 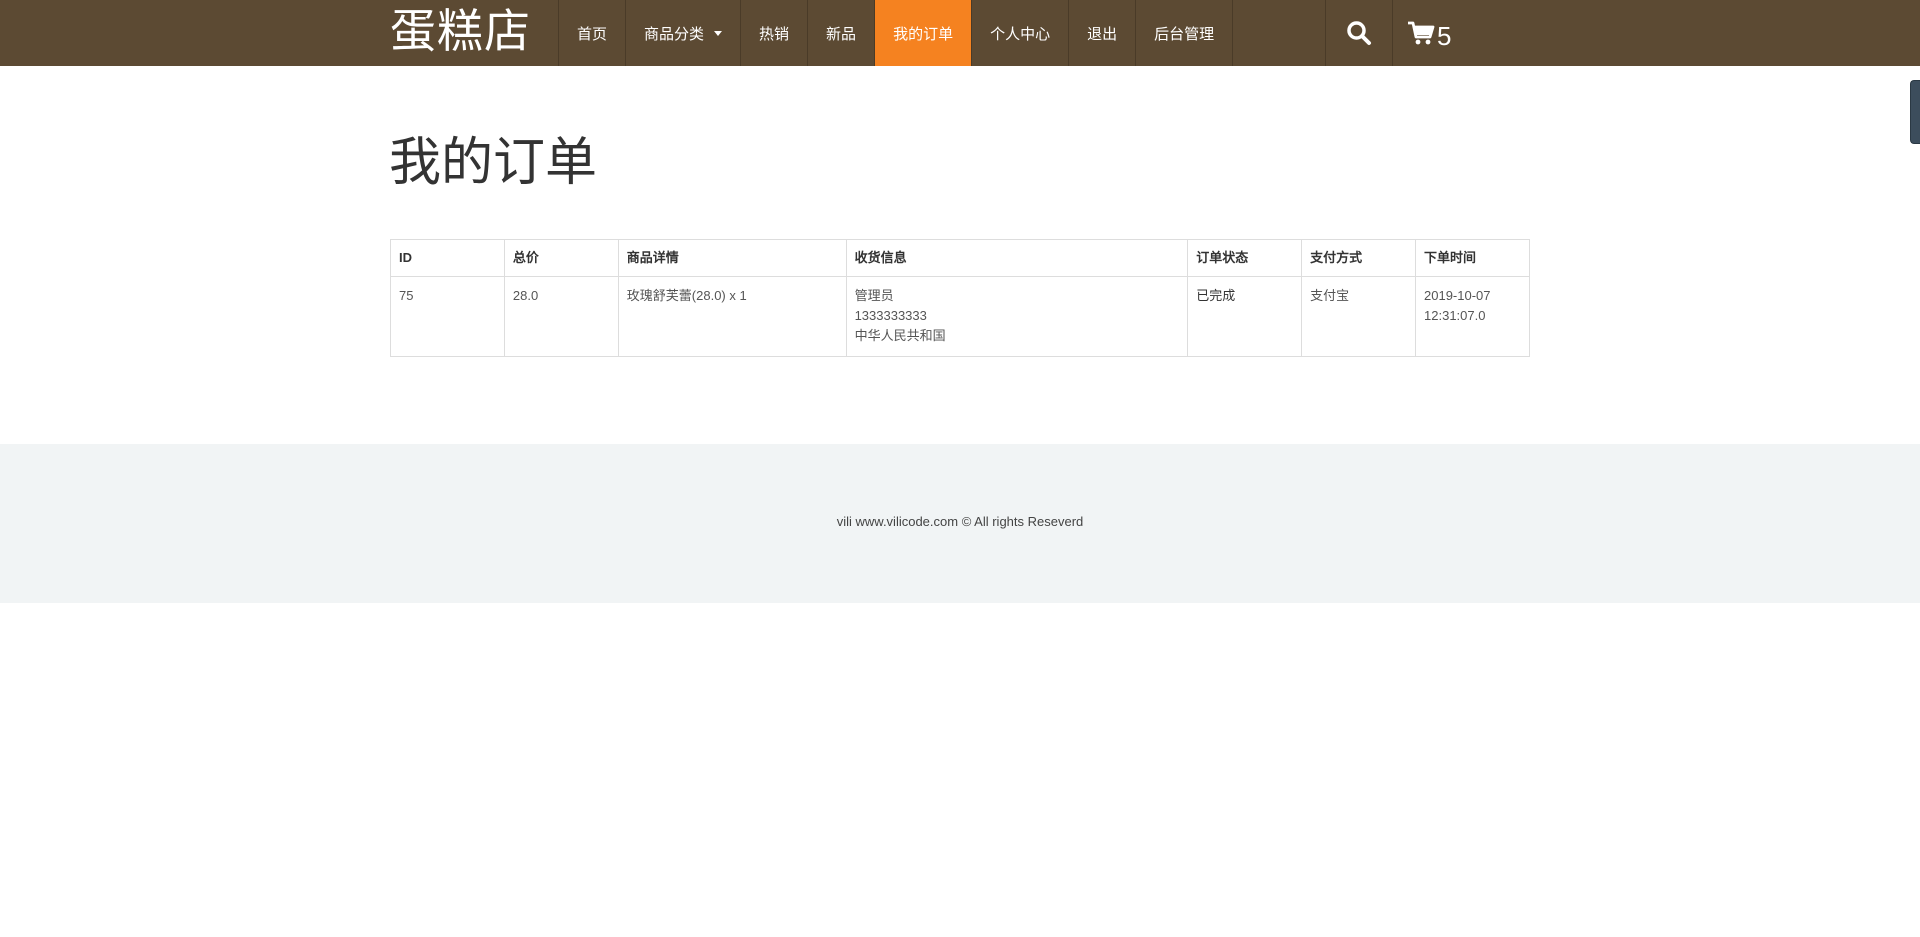 I want to click on nav-right: 5, so click(x=1398, y=33).